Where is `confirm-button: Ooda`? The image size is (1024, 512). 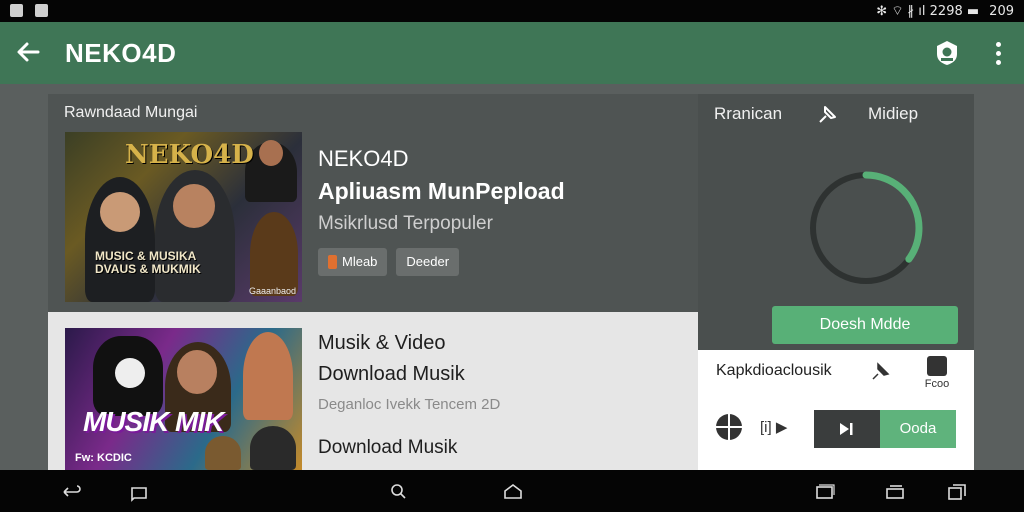 confirm-button: Ooda is located at coordinates (918, 429).